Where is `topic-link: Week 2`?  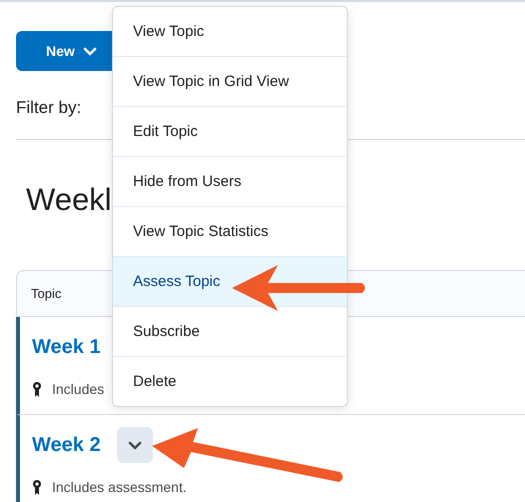
topic-link: Week 2 is located at coordinates (66, 445).